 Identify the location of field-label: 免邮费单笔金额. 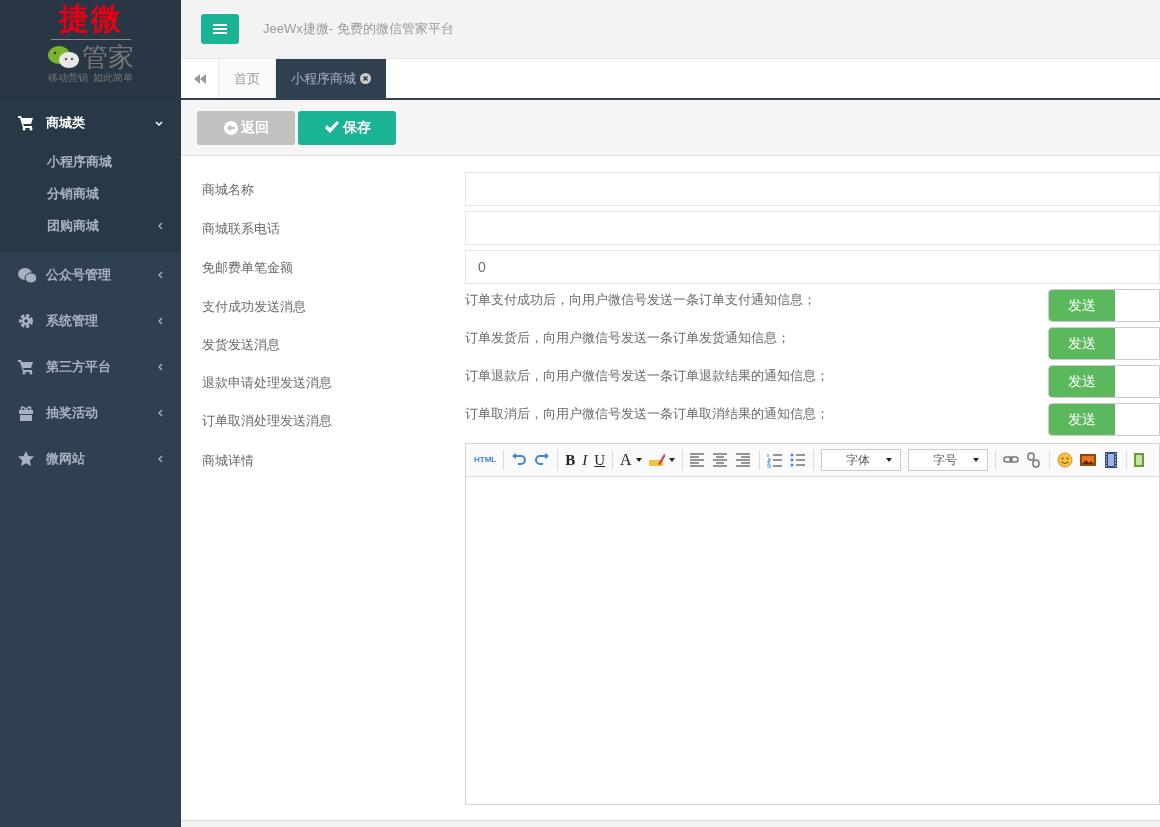
(248, 268).